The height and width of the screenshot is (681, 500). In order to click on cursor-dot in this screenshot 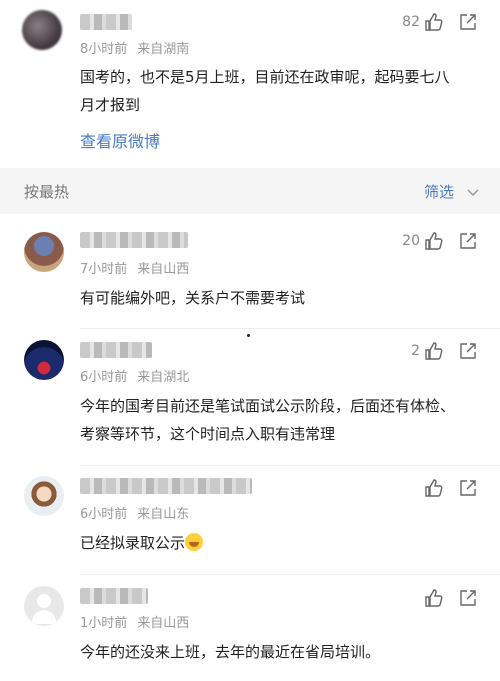, I will do `click(248, 335)`.